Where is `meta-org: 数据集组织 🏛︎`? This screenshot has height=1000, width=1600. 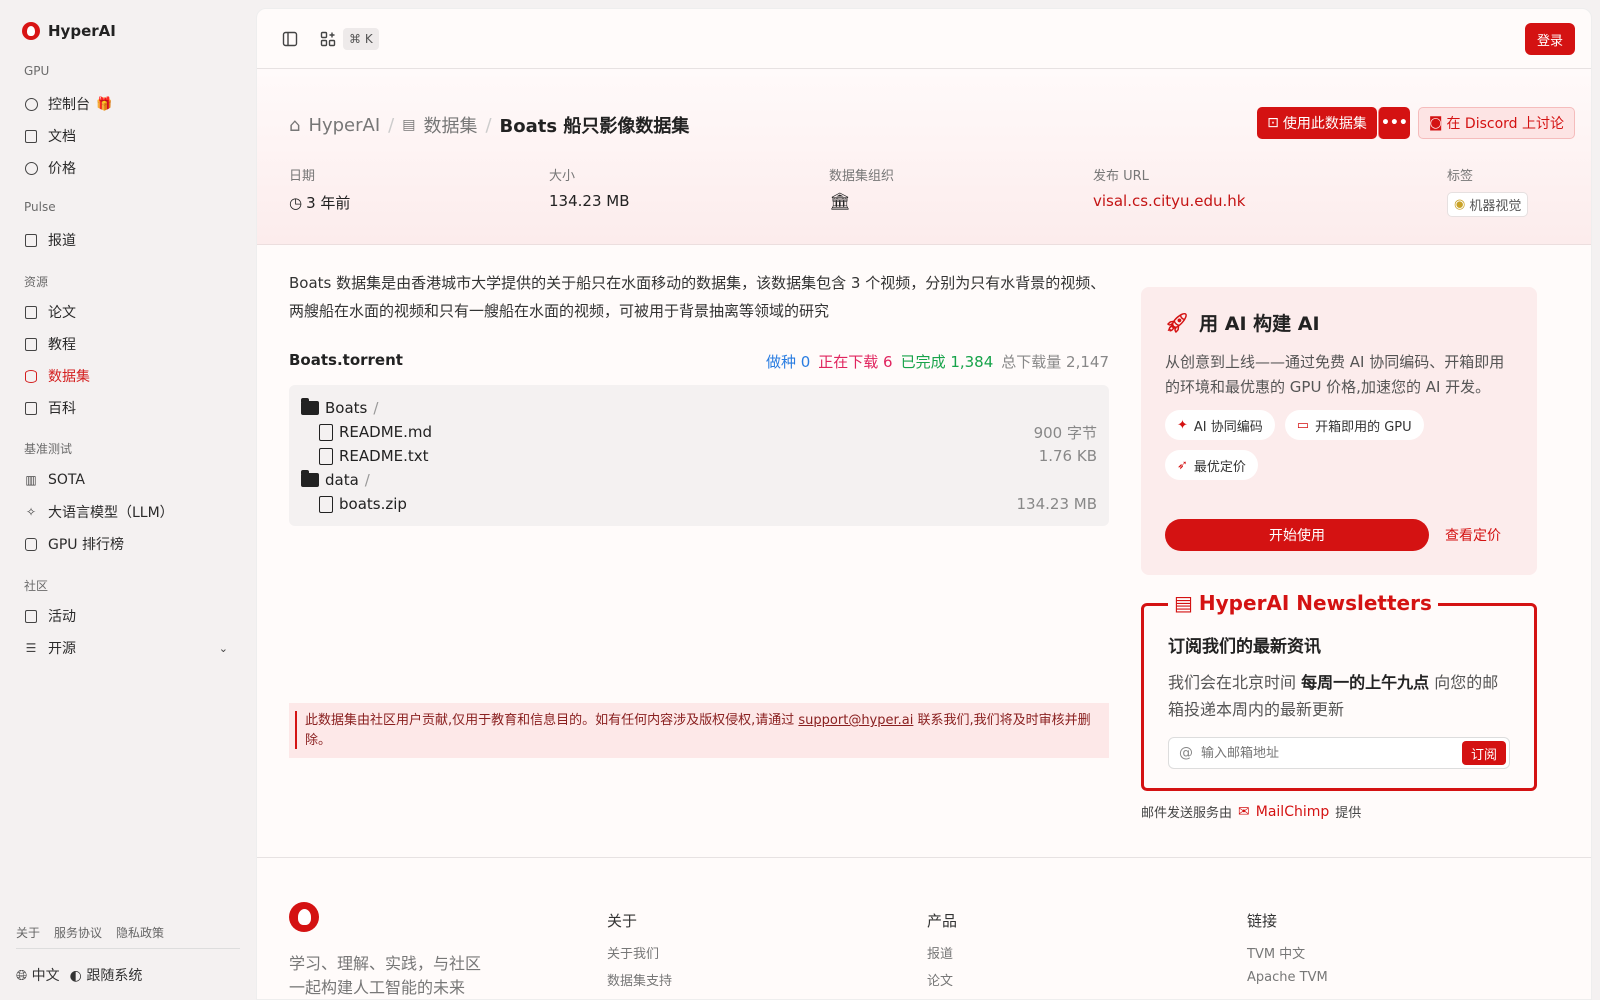
meta-org: 数据集组织 🏛︎ is located at coordinates (861, 188).